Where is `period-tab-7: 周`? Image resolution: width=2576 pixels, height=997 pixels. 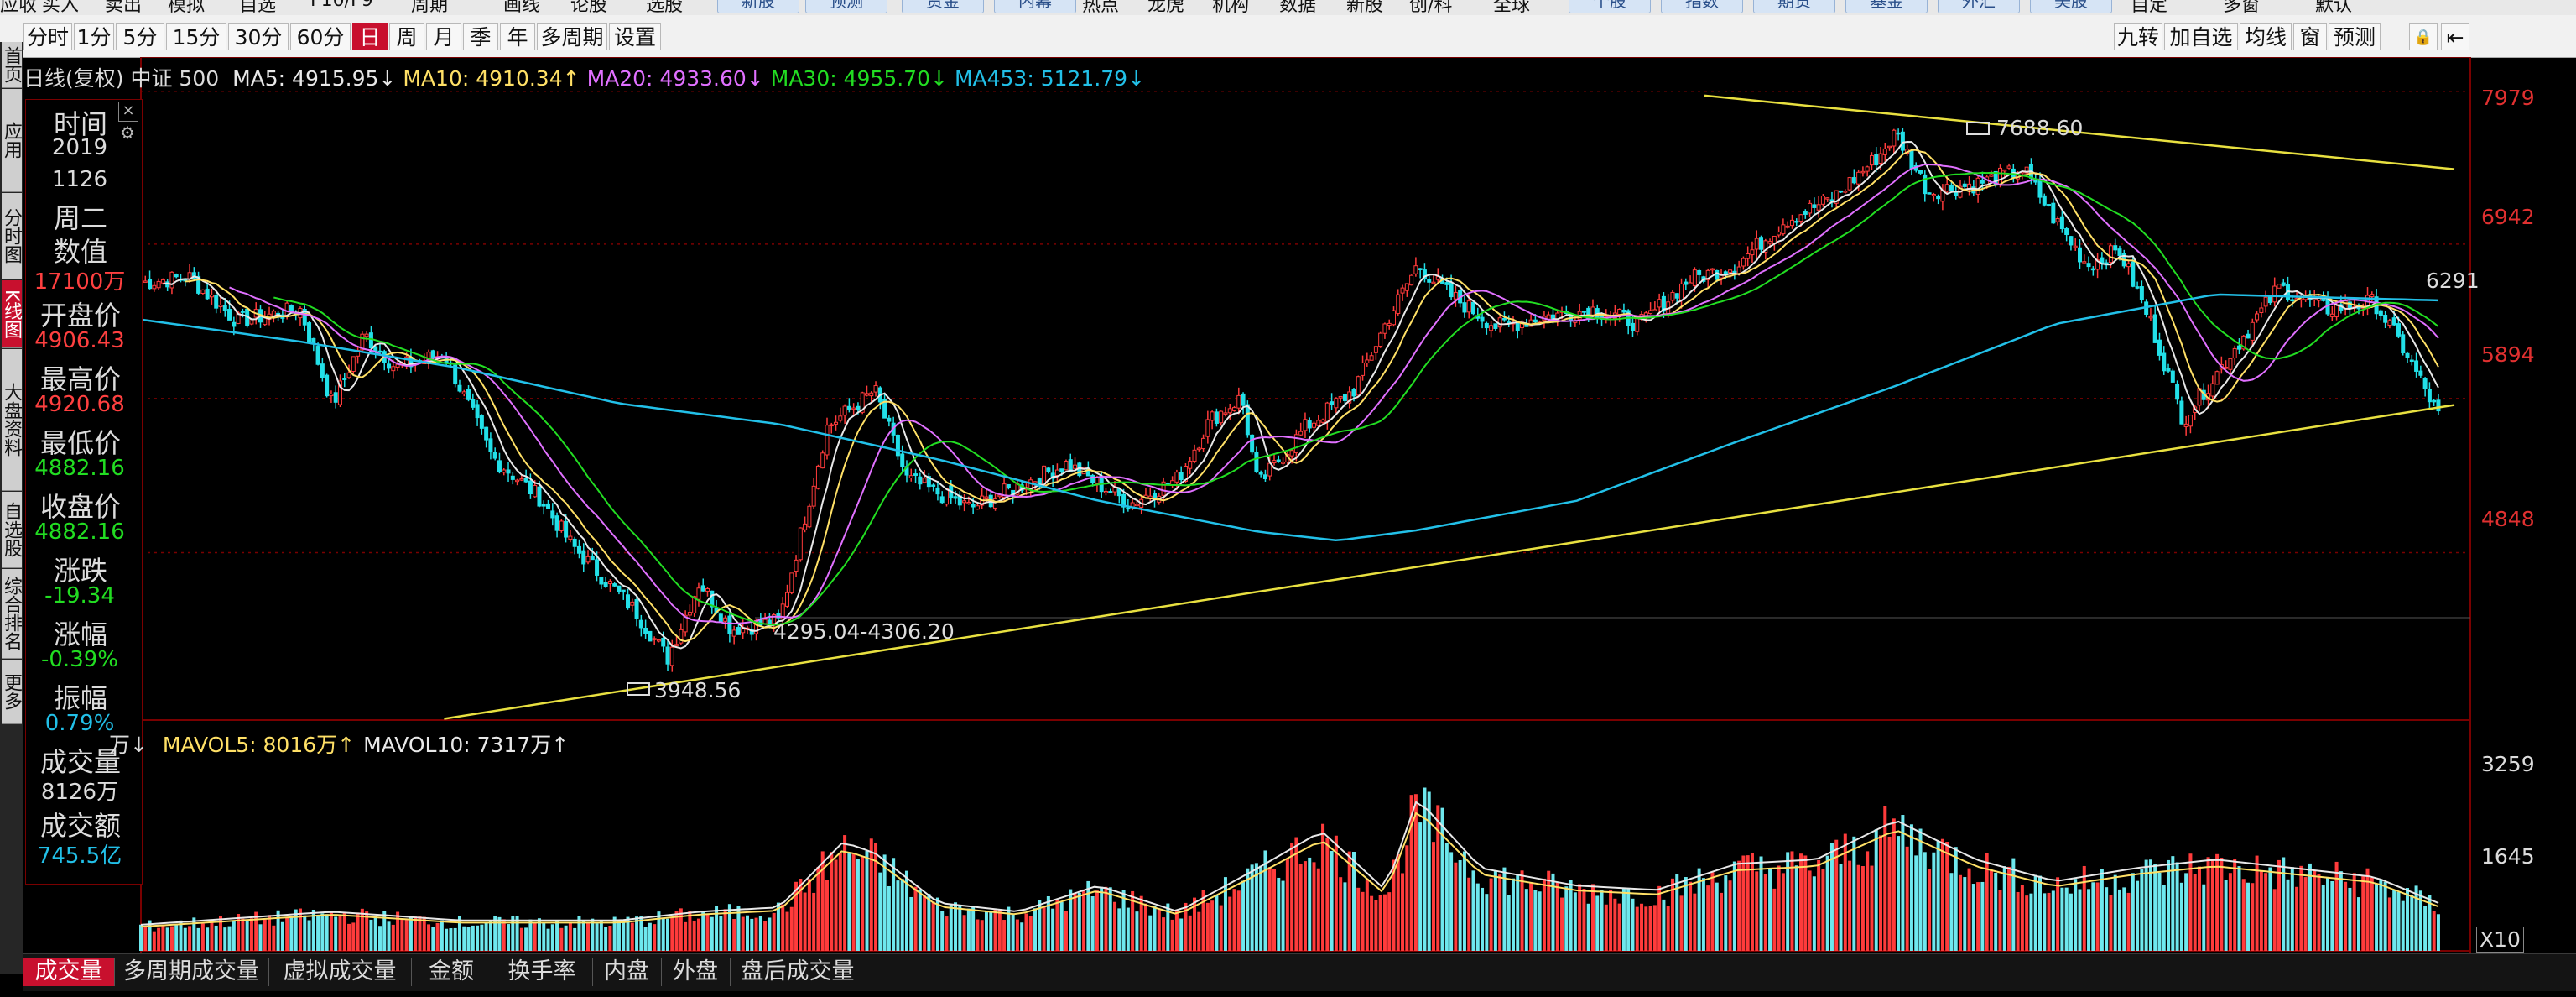 period-tab-7: 周 is located at coordinates (406, 36).